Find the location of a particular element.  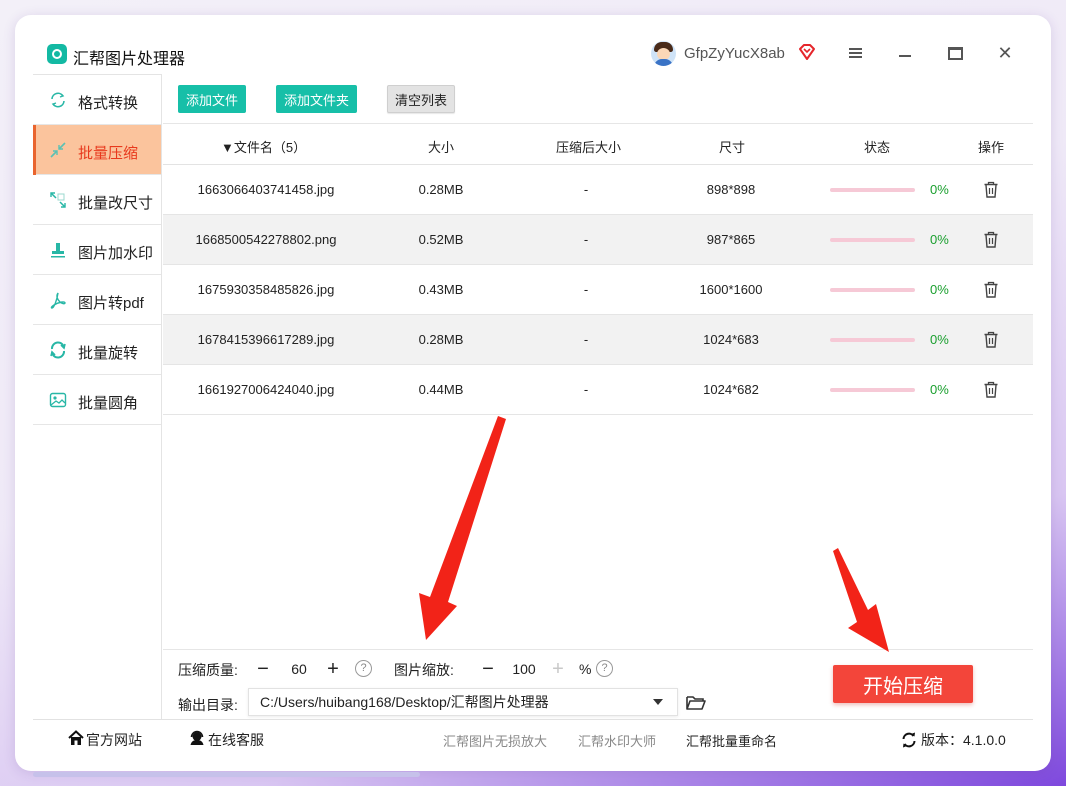

format-convert-icon is located at coordinates (58, 100).